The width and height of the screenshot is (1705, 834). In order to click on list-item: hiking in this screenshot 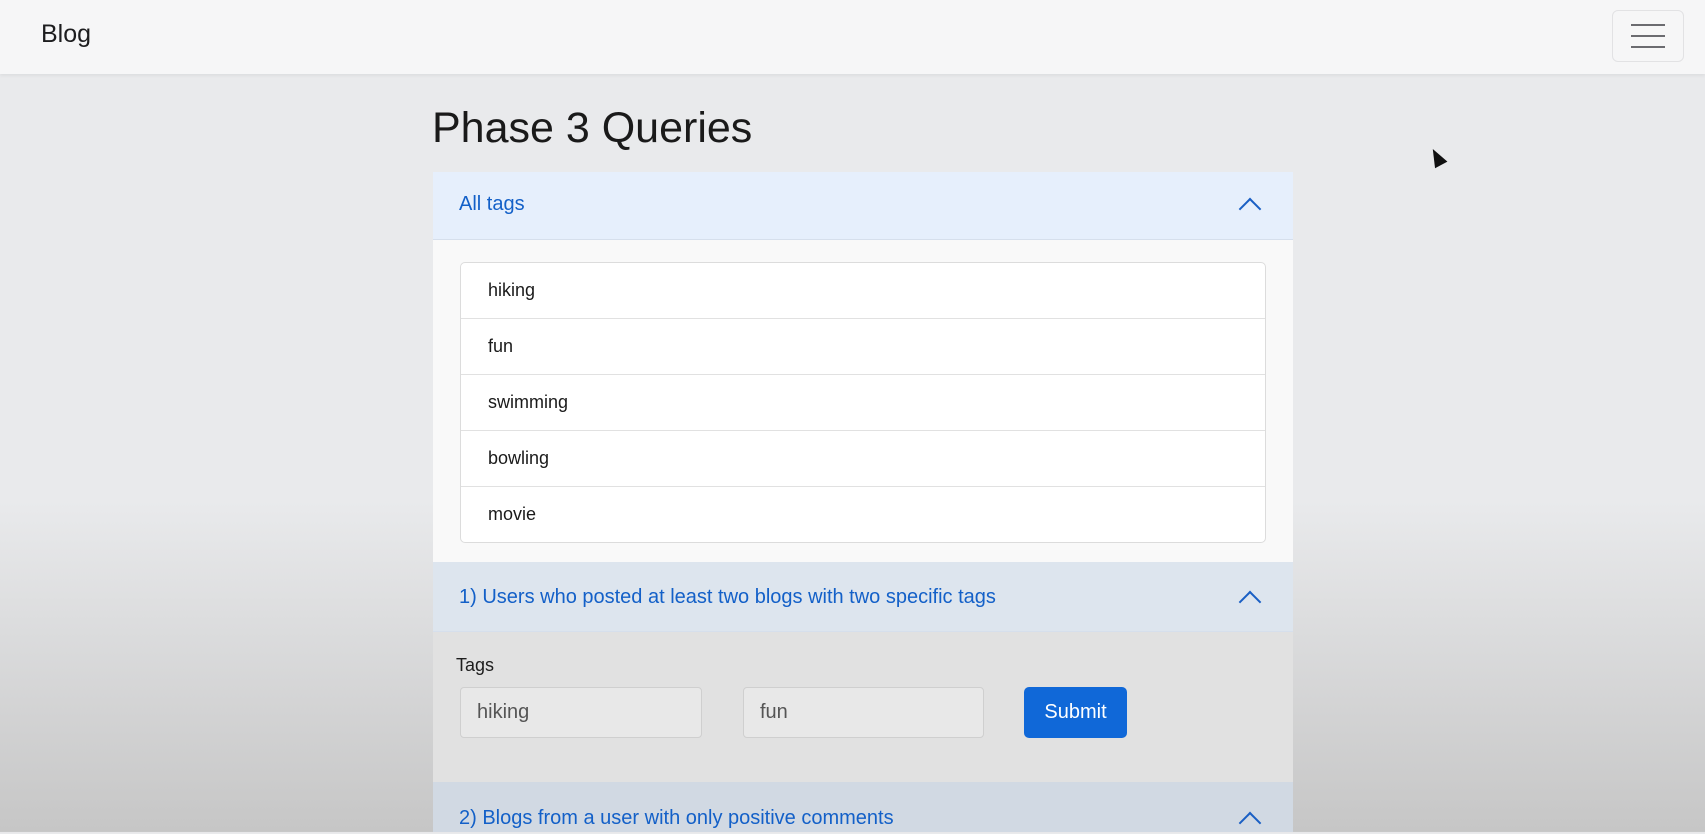, I will do `click(863, 291)`.